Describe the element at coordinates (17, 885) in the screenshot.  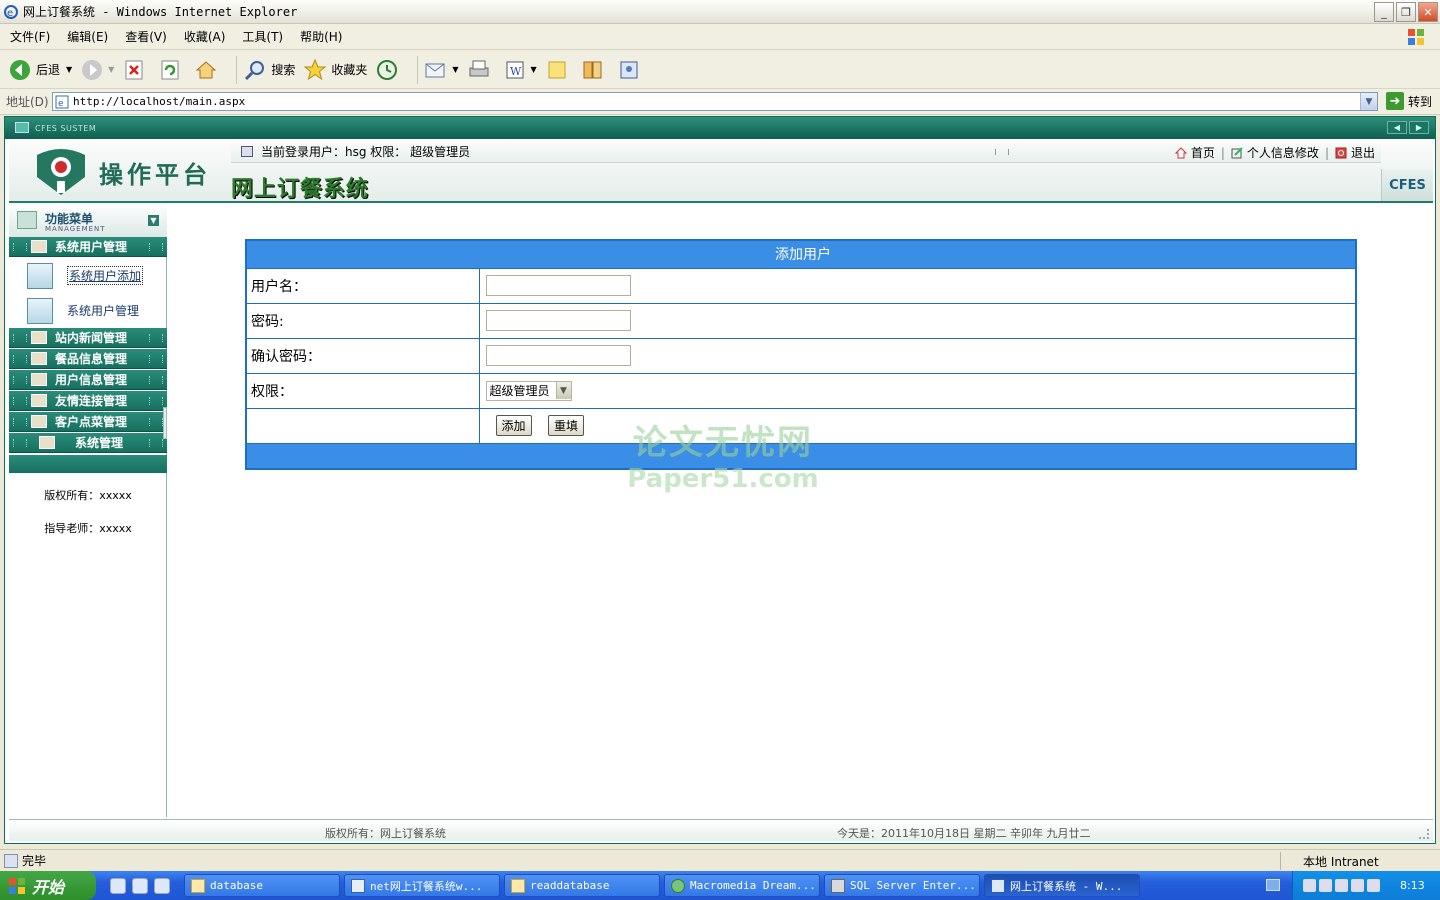
I see `windows-flag-icon` at that location.